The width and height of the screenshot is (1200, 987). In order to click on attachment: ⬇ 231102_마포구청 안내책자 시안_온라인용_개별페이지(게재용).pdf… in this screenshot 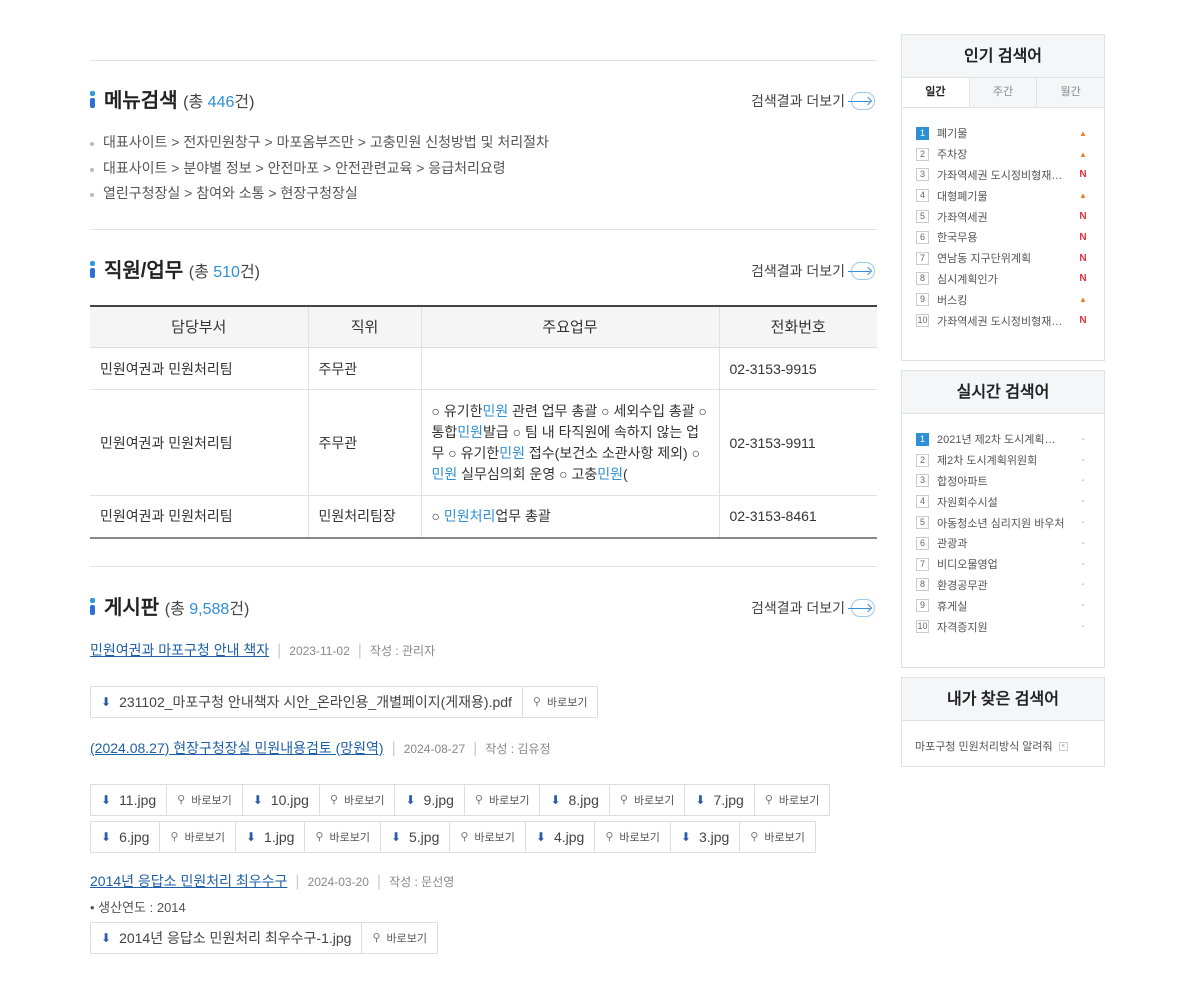, I will do `click(344, 701)`.